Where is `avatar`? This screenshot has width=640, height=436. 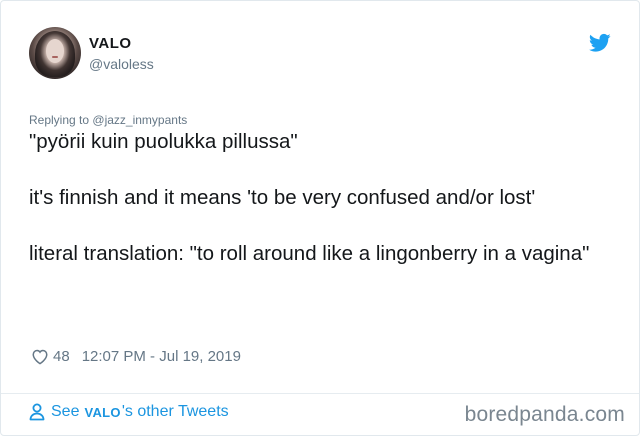 avatar is located at coordinates (55, 53).